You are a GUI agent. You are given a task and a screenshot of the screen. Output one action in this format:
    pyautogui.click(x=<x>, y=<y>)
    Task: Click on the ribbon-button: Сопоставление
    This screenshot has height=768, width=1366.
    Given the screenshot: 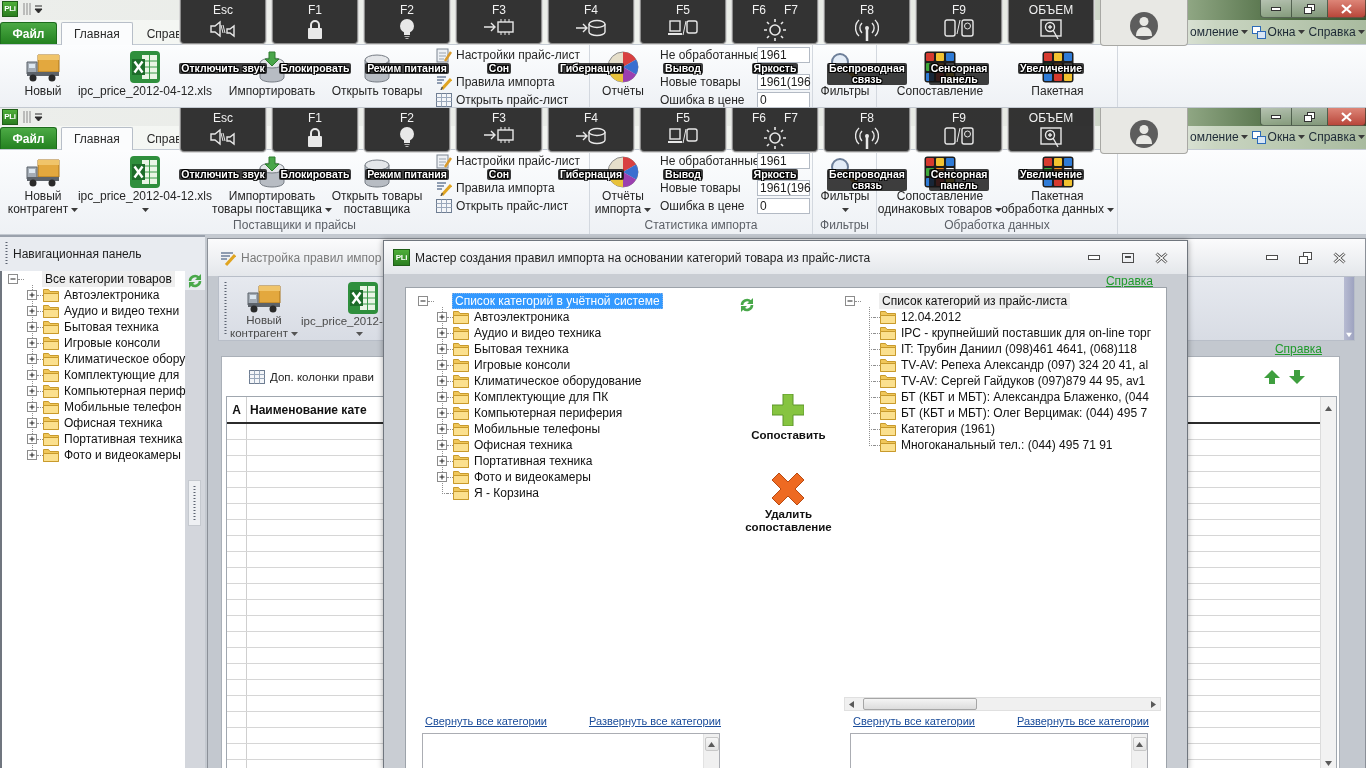 What is the action you would take?
    pyautogui.click(x=940, y=91)
    